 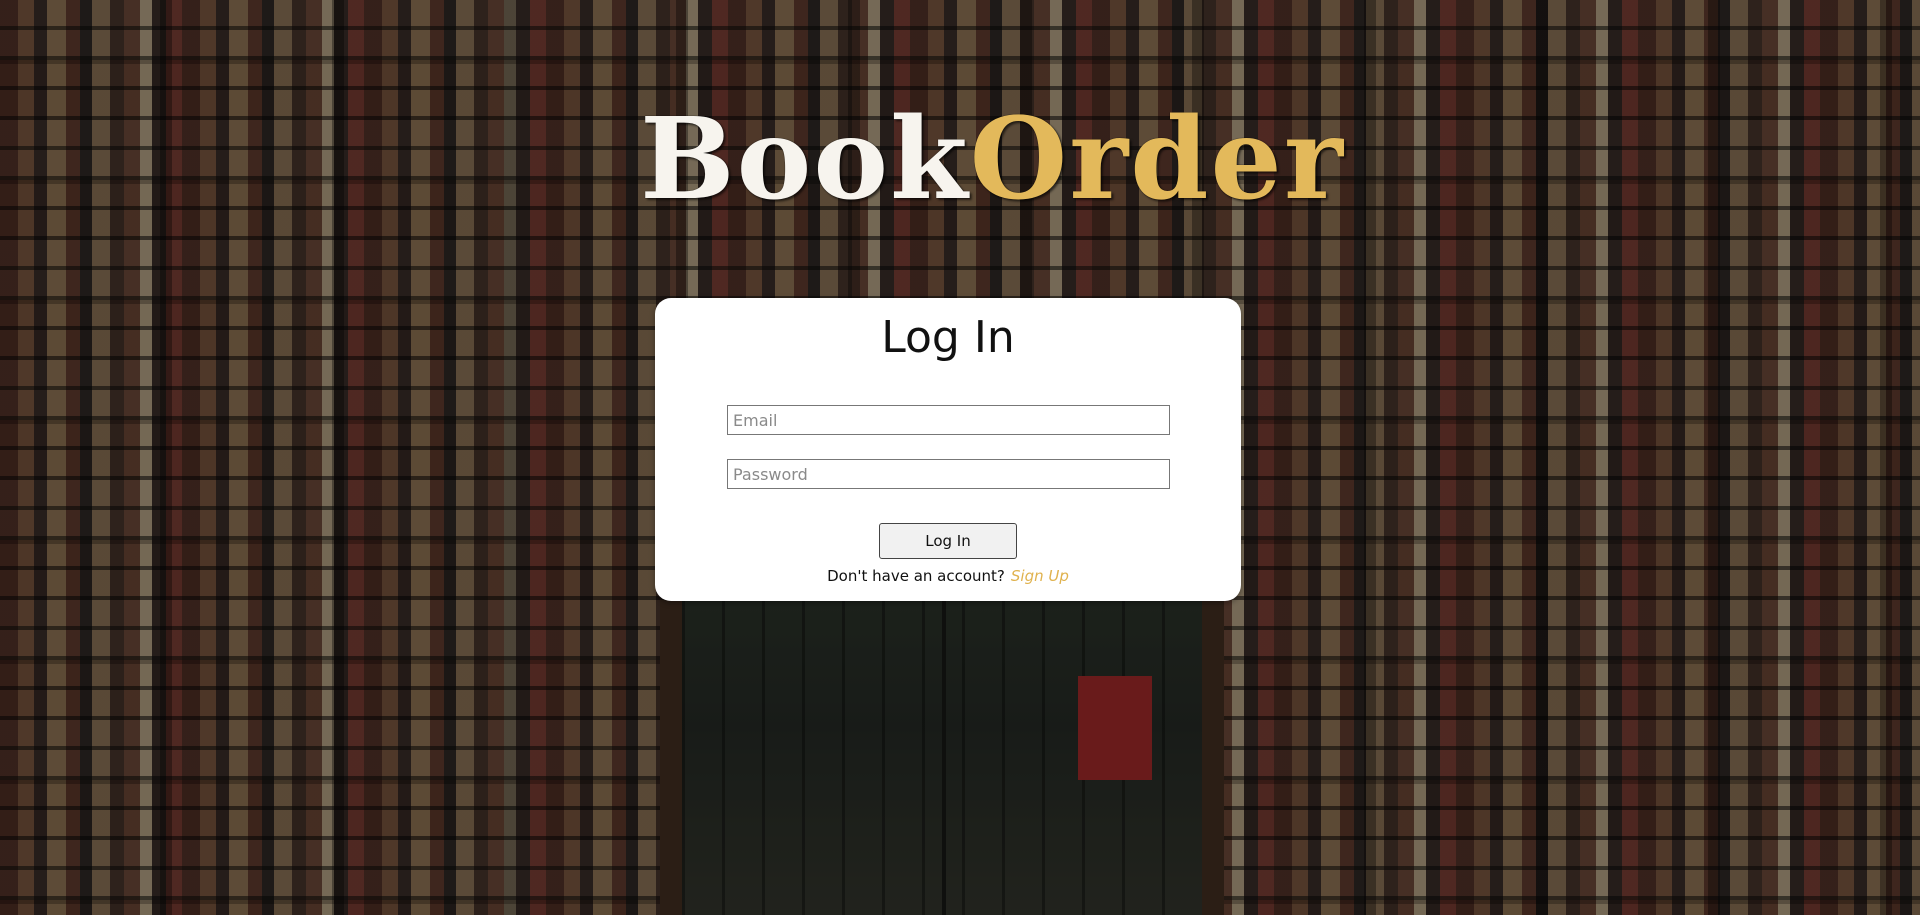 I want to click on login-title: Log In, so click(x=948, y=337).